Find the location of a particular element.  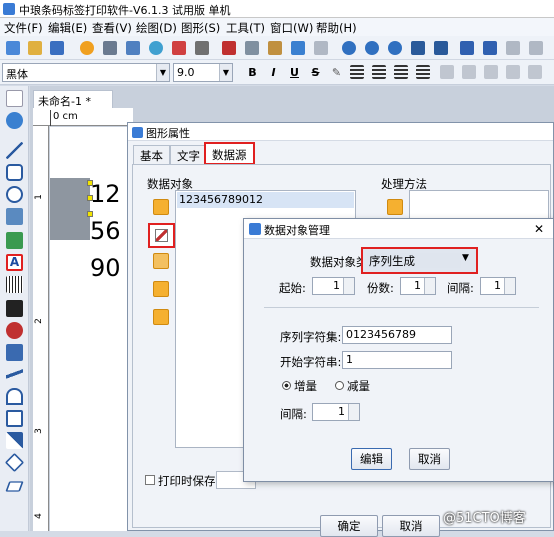

distribute-icon is located at coordinates (447, 72).